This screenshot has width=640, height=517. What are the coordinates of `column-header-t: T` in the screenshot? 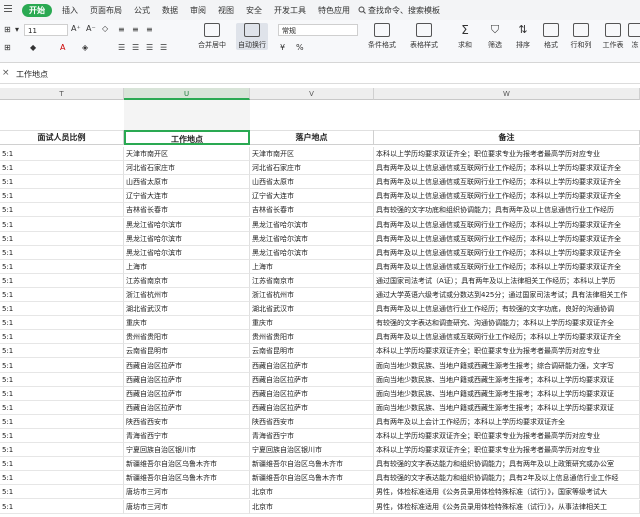 It's located at (62, 94).